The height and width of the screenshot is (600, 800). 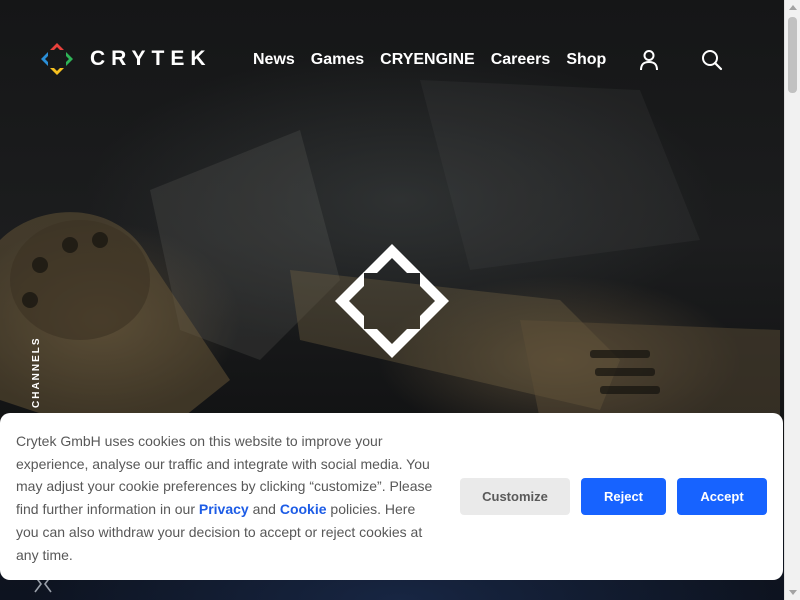 What do you see at coordinates (712, 60) in the screenshot?
I see `search-icon` at bounding box center [712, 60].